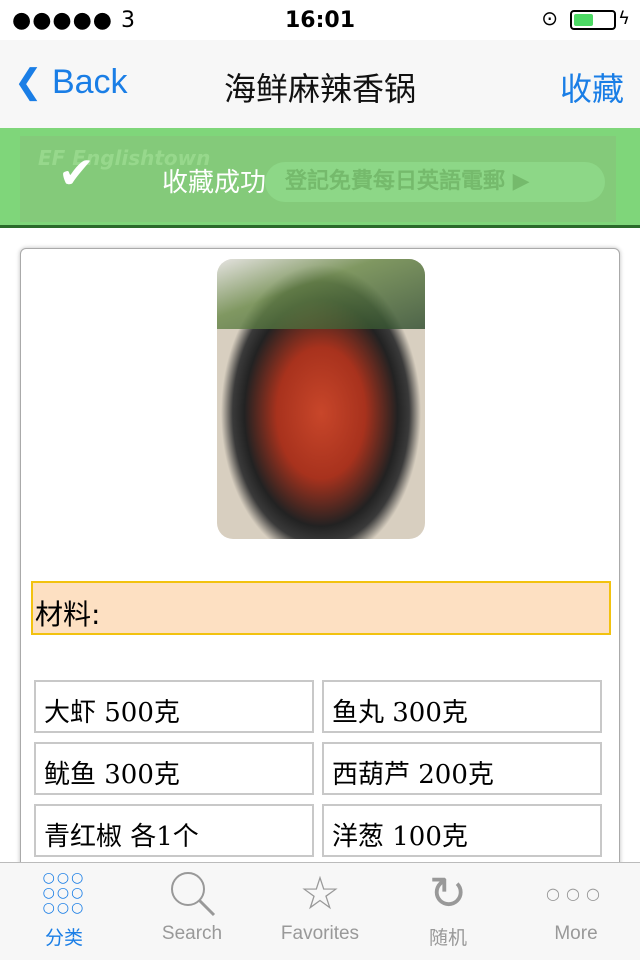 The height and width of the screenshot is (961, 640). I want to click on refresh-icon: ↻, so click(448, 893).